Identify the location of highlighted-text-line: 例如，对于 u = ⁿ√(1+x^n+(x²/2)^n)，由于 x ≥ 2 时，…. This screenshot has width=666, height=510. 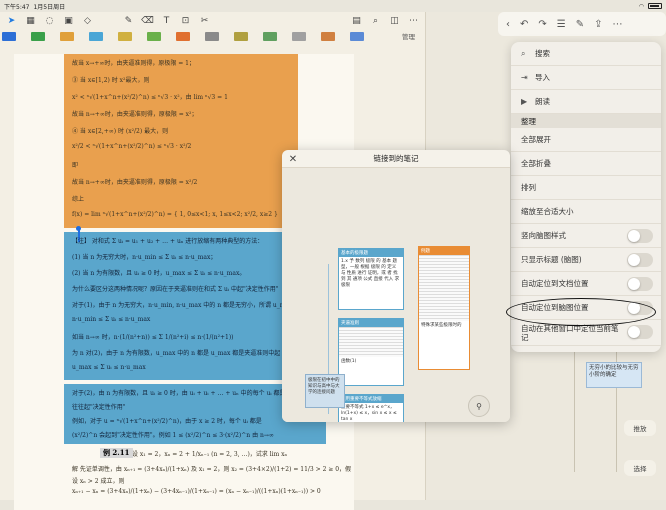
(167, 421).